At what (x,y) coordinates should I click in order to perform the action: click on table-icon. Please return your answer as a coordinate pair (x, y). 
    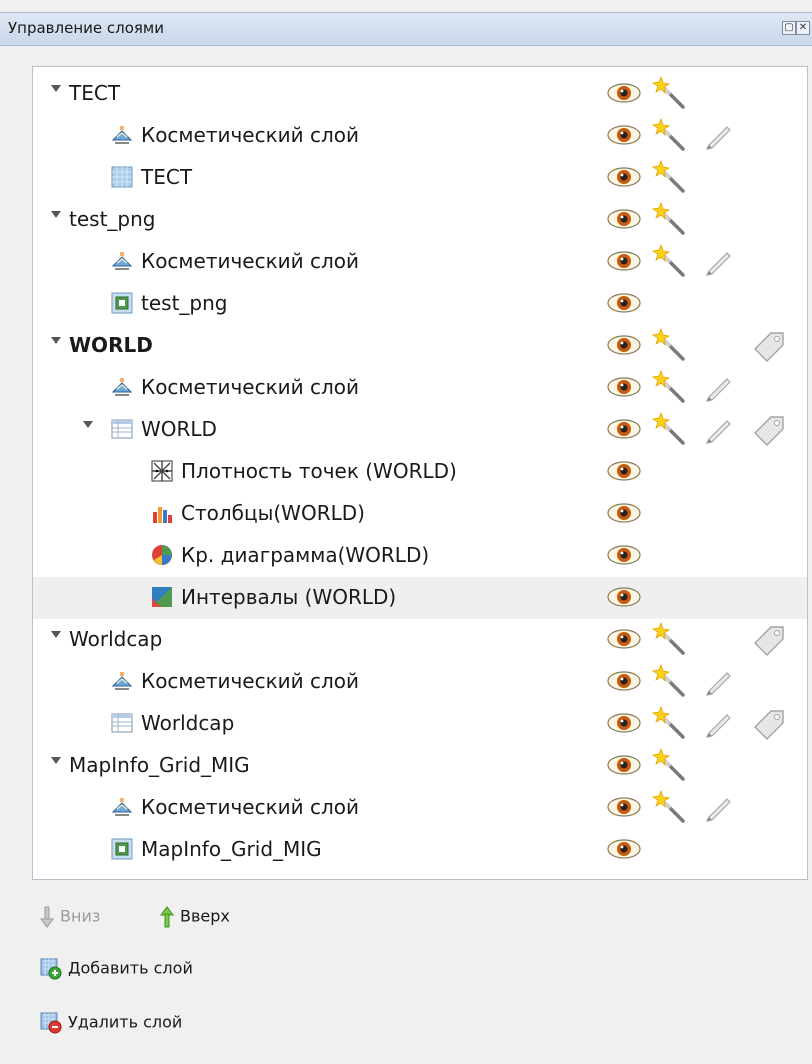
    Looking at the image, I should click on (122, 723).